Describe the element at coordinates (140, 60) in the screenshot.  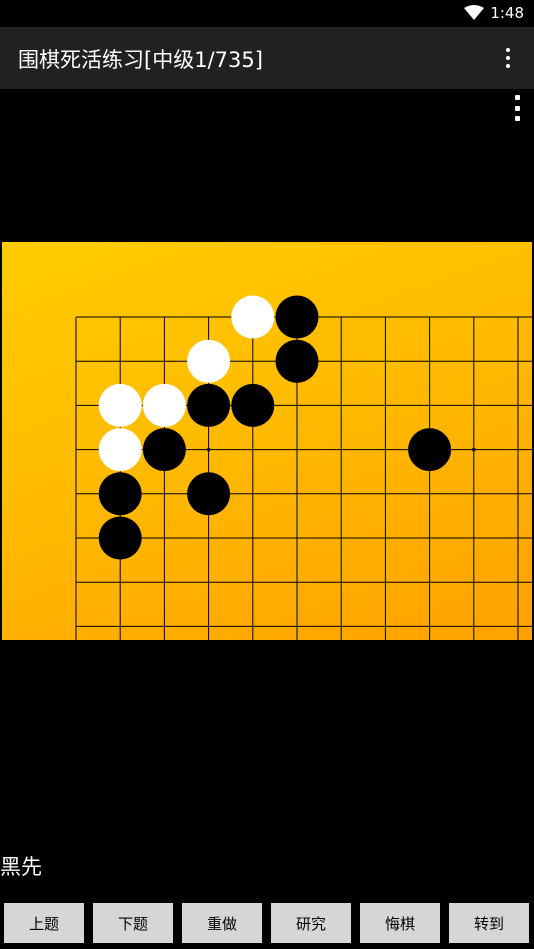
I see `app-title: 围棋死活练习[中级1/735]` at that location.